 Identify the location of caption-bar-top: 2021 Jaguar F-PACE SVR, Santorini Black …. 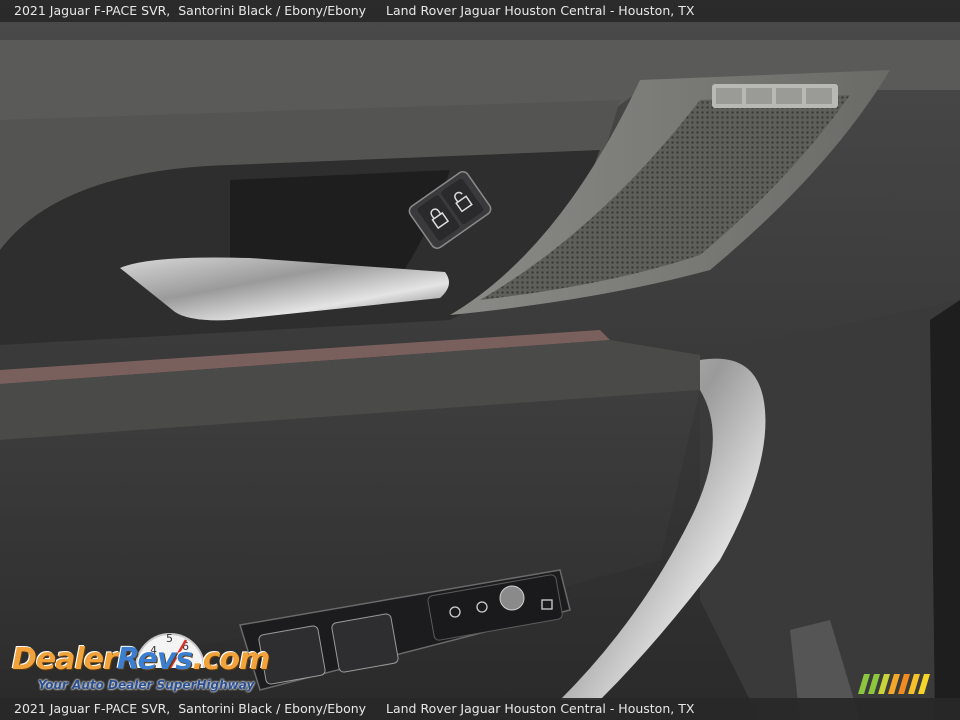
(480, 11).